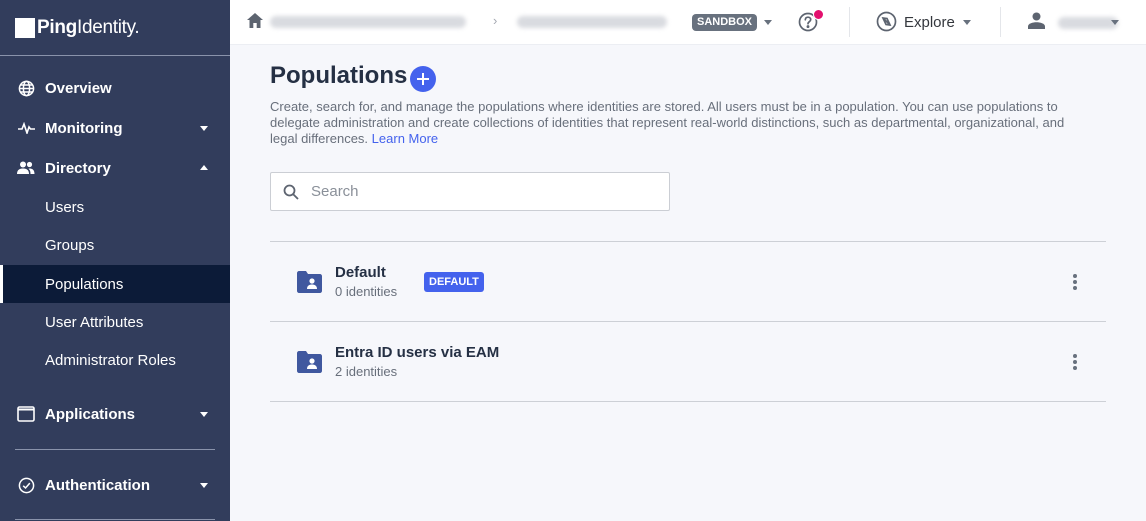  I want to click on user-chevron-down-icon, so click(1115, 22).